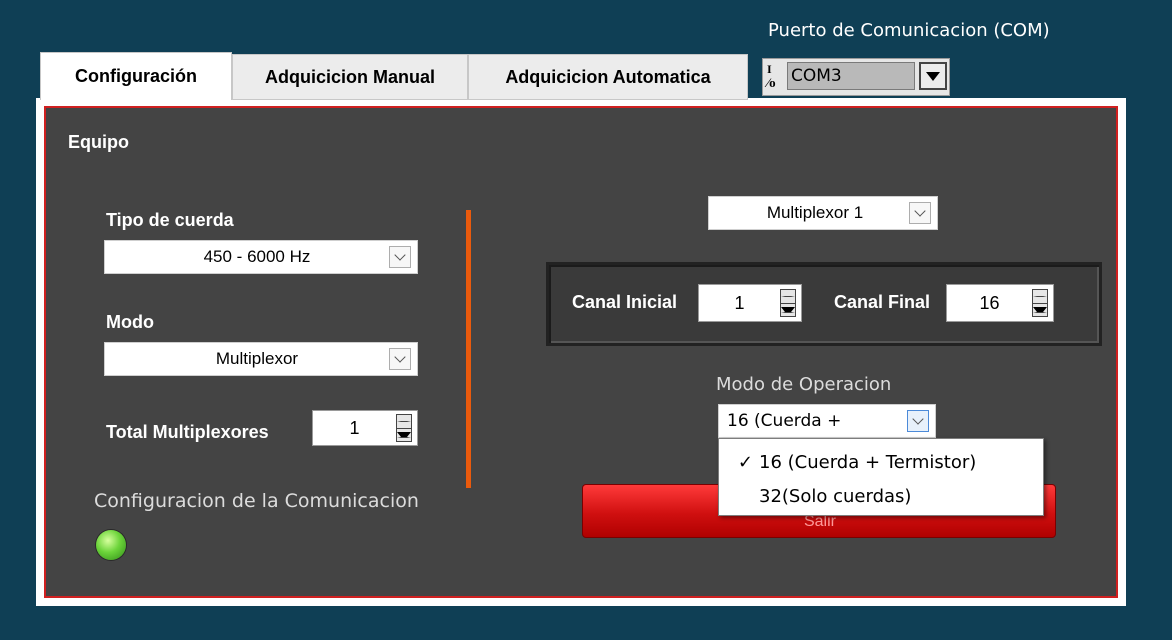  What do you see at coordinates (350, 77) in the screenshot?
I see `tab-adquisicion-manual: Adquicicion Manual` at bounding box center [350, 77].